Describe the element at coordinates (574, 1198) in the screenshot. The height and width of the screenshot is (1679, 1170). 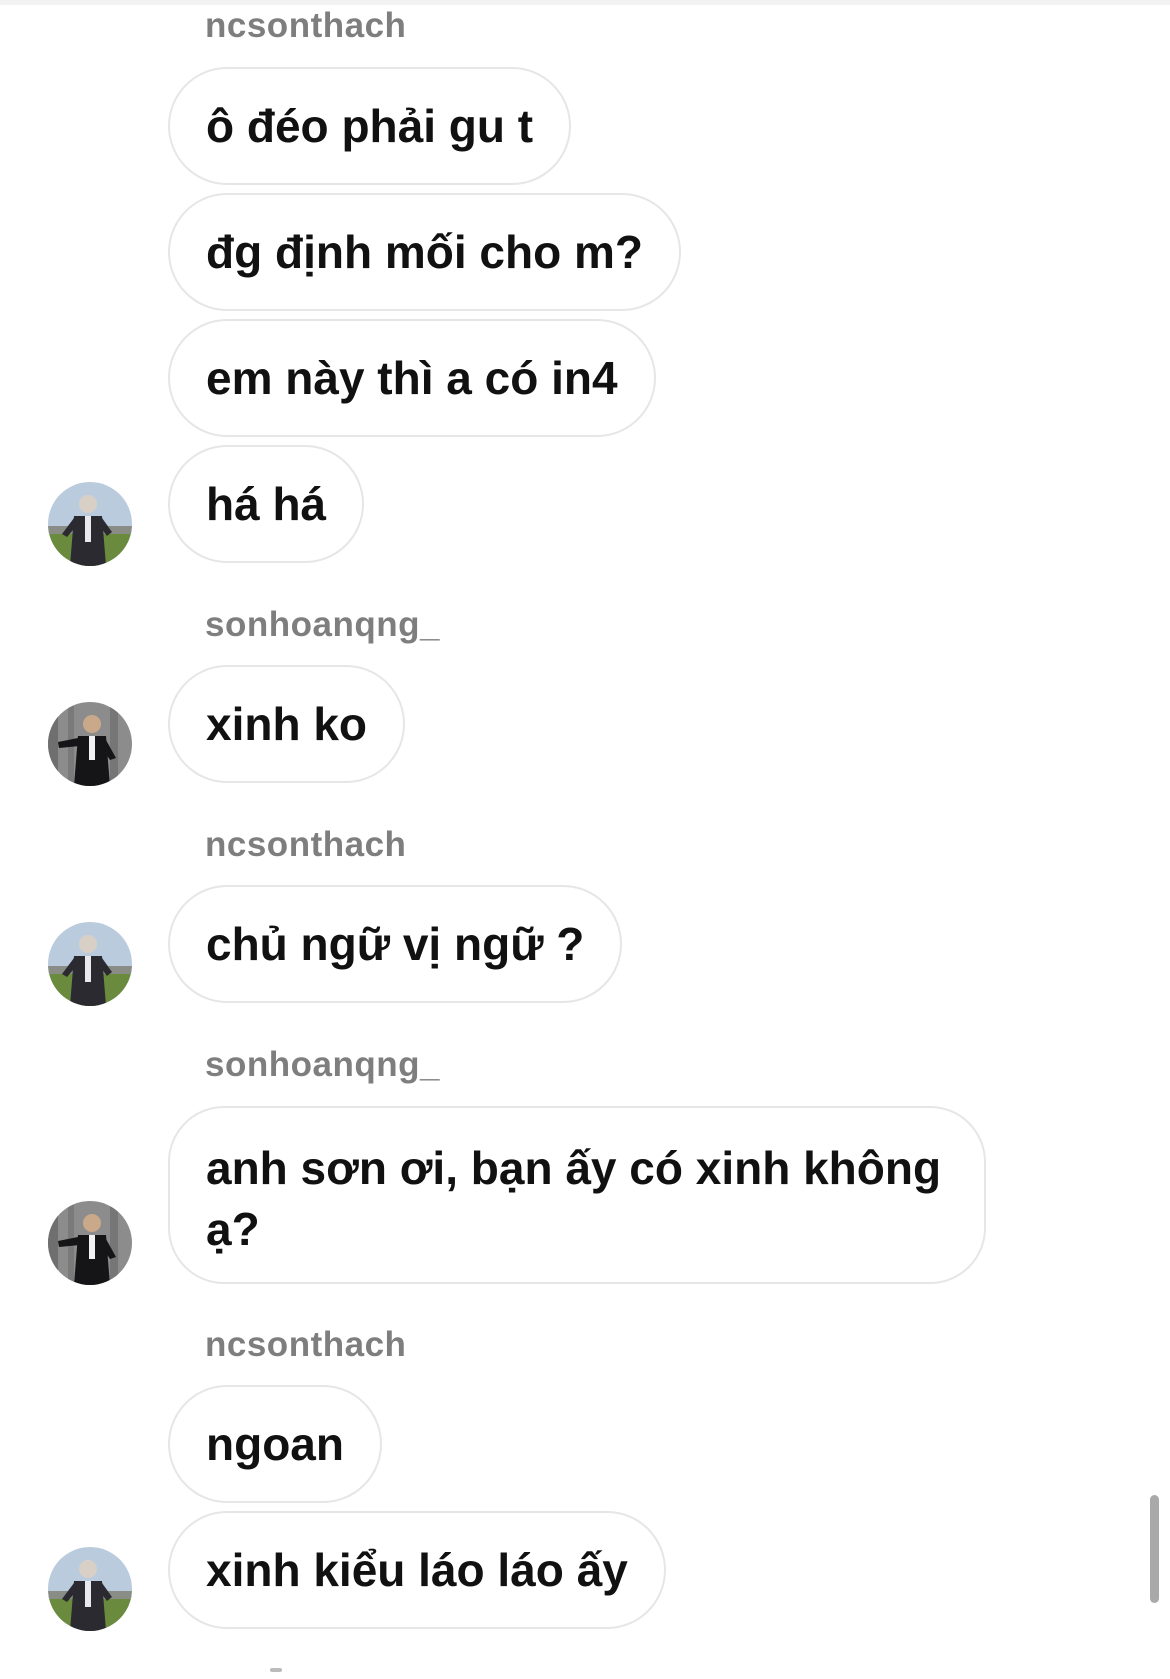
I see `message-text: anh sơn ơi, bạn ấy có xinh không ạ?` at that location.